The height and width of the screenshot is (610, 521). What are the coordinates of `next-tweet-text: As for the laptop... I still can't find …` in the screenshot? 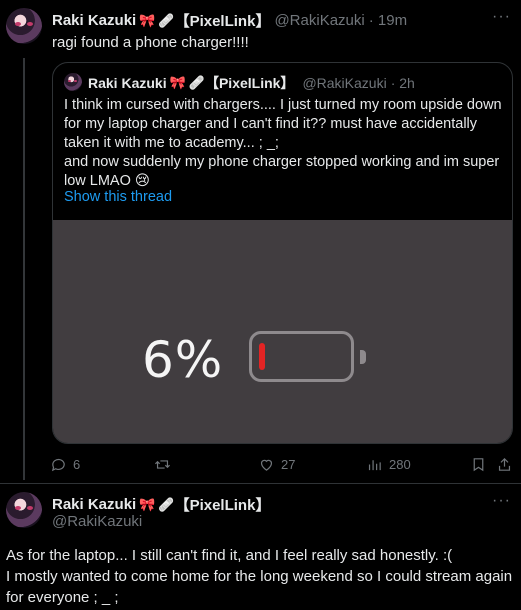 It's located at (261, 576).